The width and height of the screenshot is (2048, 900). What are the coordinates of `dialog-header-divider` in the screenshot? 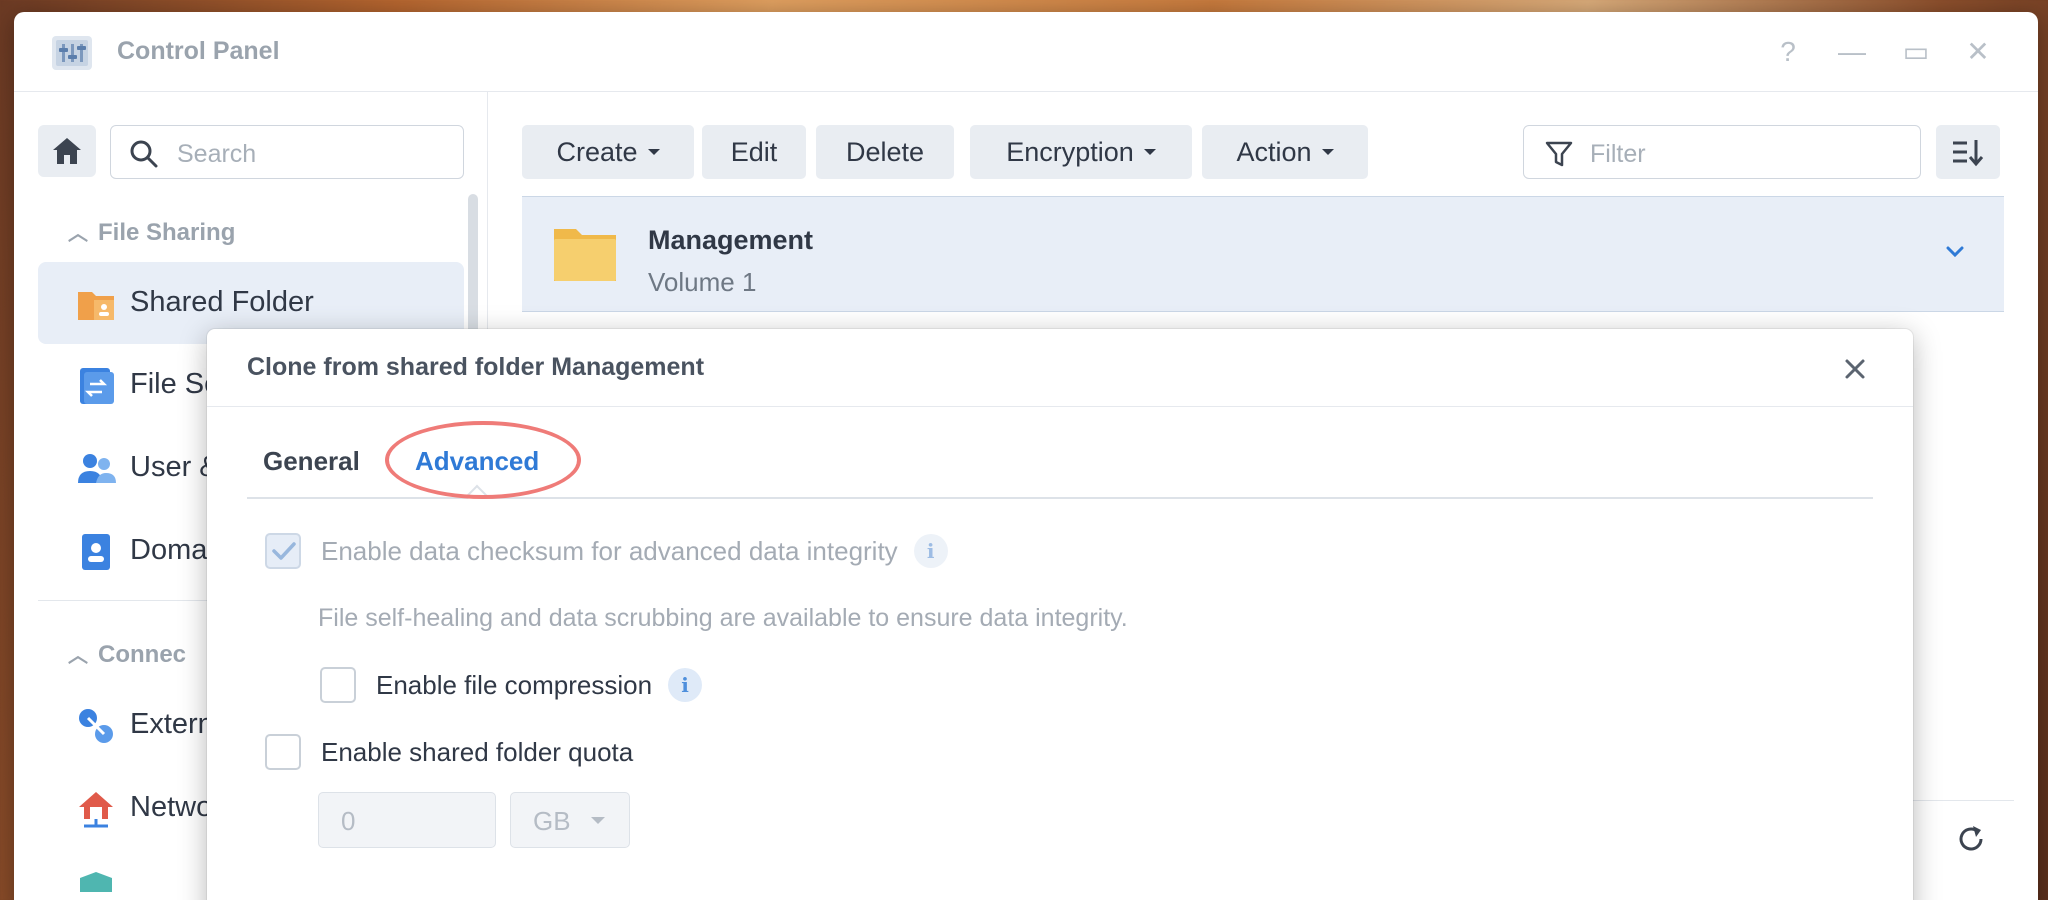 It's located at (1060, 406).